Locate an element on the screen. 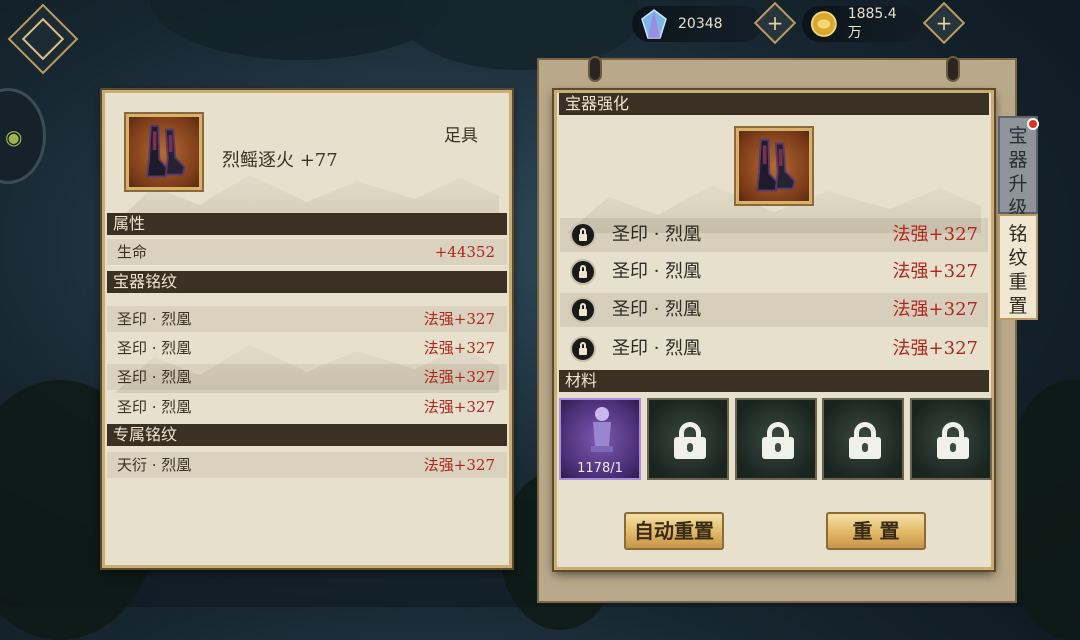  gold-amount: 1885.4万 is located at coordinates (872, 23).